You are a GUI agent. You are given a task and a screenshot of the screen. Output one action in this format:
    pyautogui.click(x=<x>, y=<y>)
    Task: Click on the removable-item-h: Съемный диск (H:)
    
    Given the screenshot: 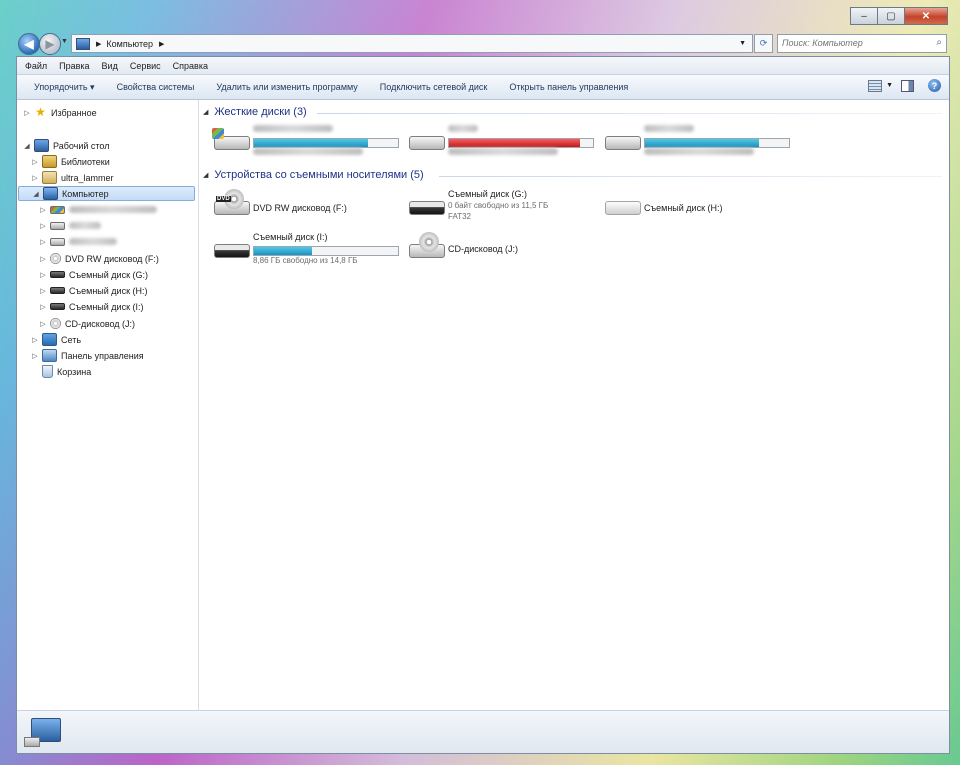 What is the action you would take?
    pyautogui.click(x=663, y=203)
    